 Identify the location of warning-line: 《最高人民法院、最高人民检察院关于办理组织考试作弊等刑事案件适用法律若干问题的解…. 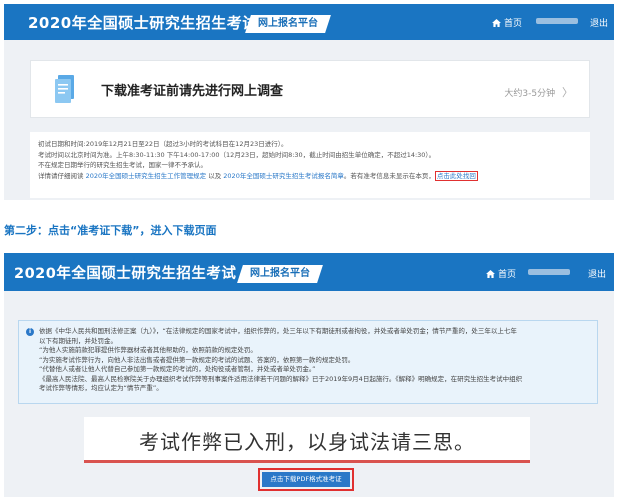
(281, 378).